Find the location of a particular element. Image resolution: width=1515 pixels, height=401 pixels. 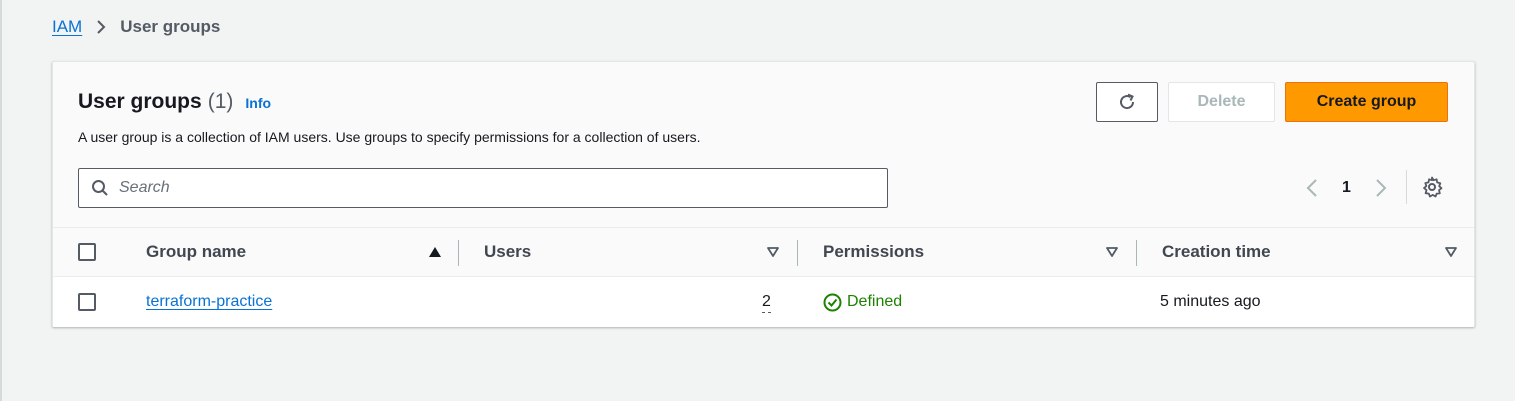

current-page-number: 1 is located at coordinates (1346, 188).